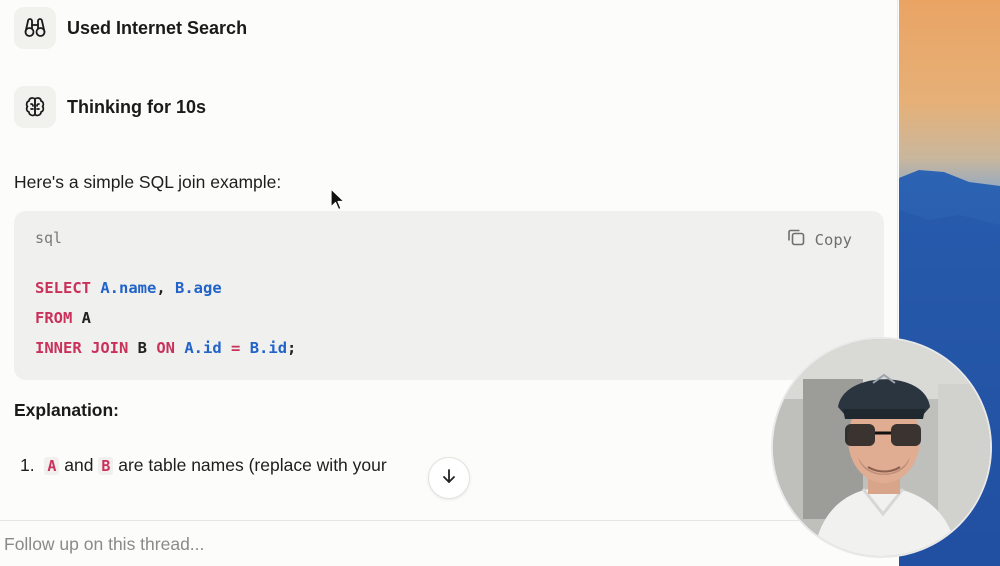 The image size is (1000, 566). I want to click on list-text: are table names (replace with your, so click(252, 465).